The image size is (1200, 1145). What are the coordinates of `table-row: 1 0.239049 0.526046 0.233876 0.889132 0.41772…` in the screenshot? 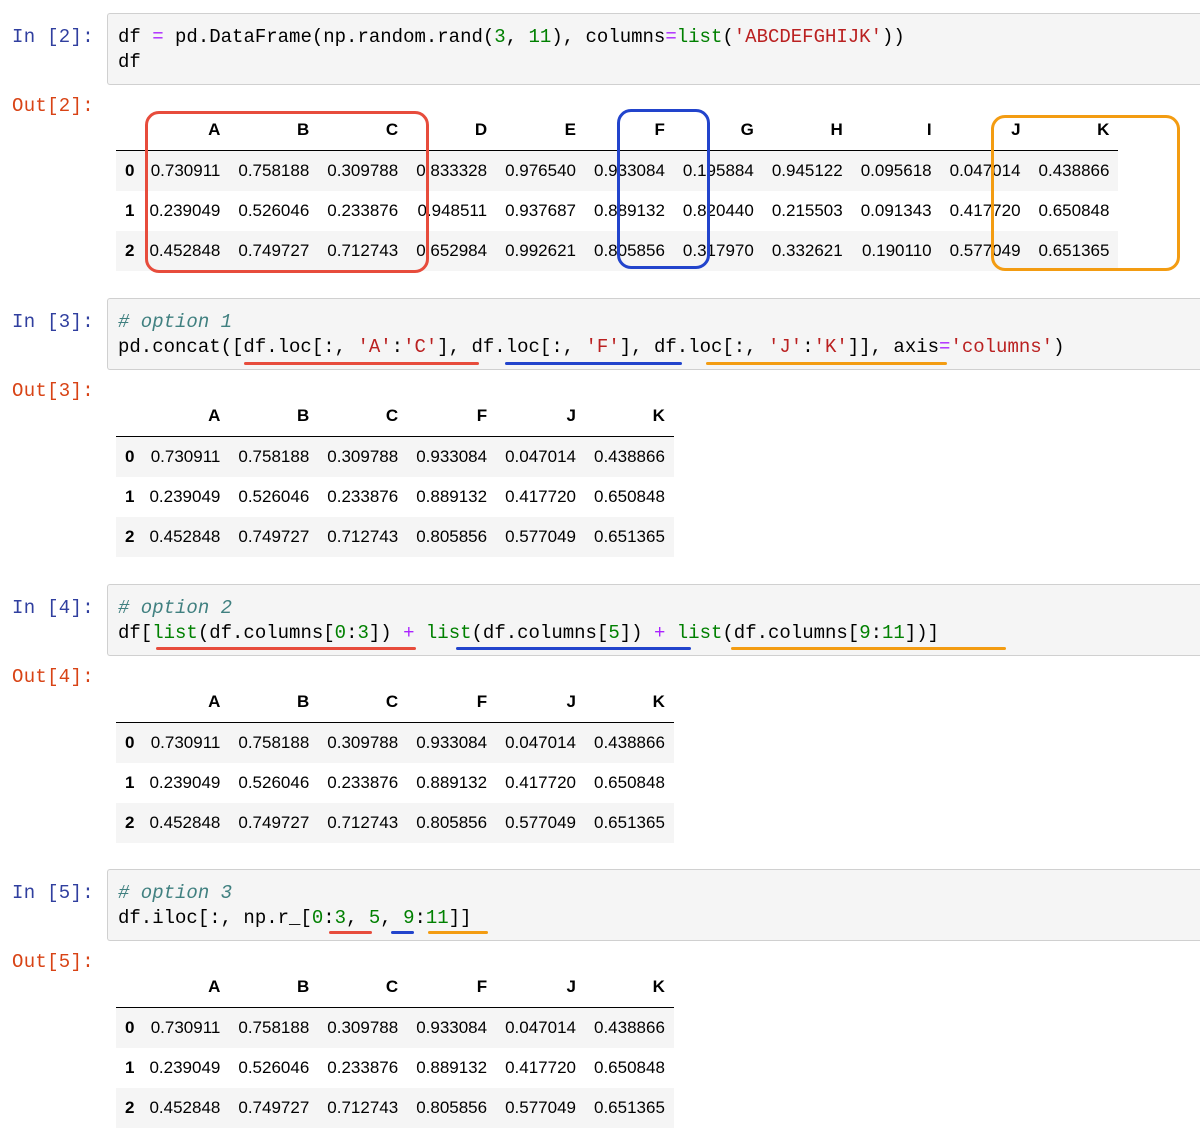 It's located at (395, 783).